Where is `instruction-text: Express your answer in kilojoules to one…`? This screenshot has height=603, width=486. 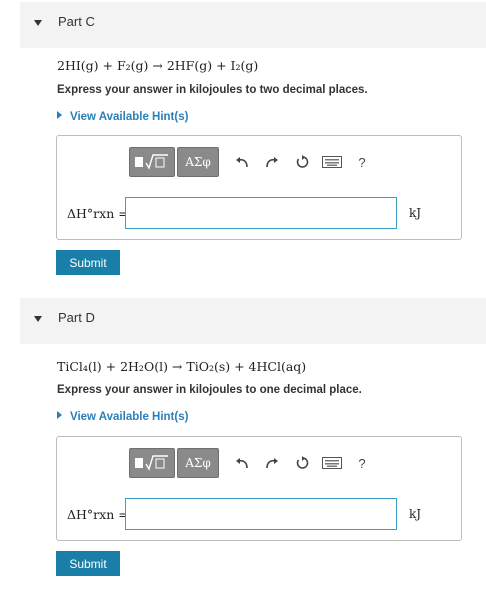 instruction-text: Express your answer in kilojoules to one… is located at coordinates (209, 390).